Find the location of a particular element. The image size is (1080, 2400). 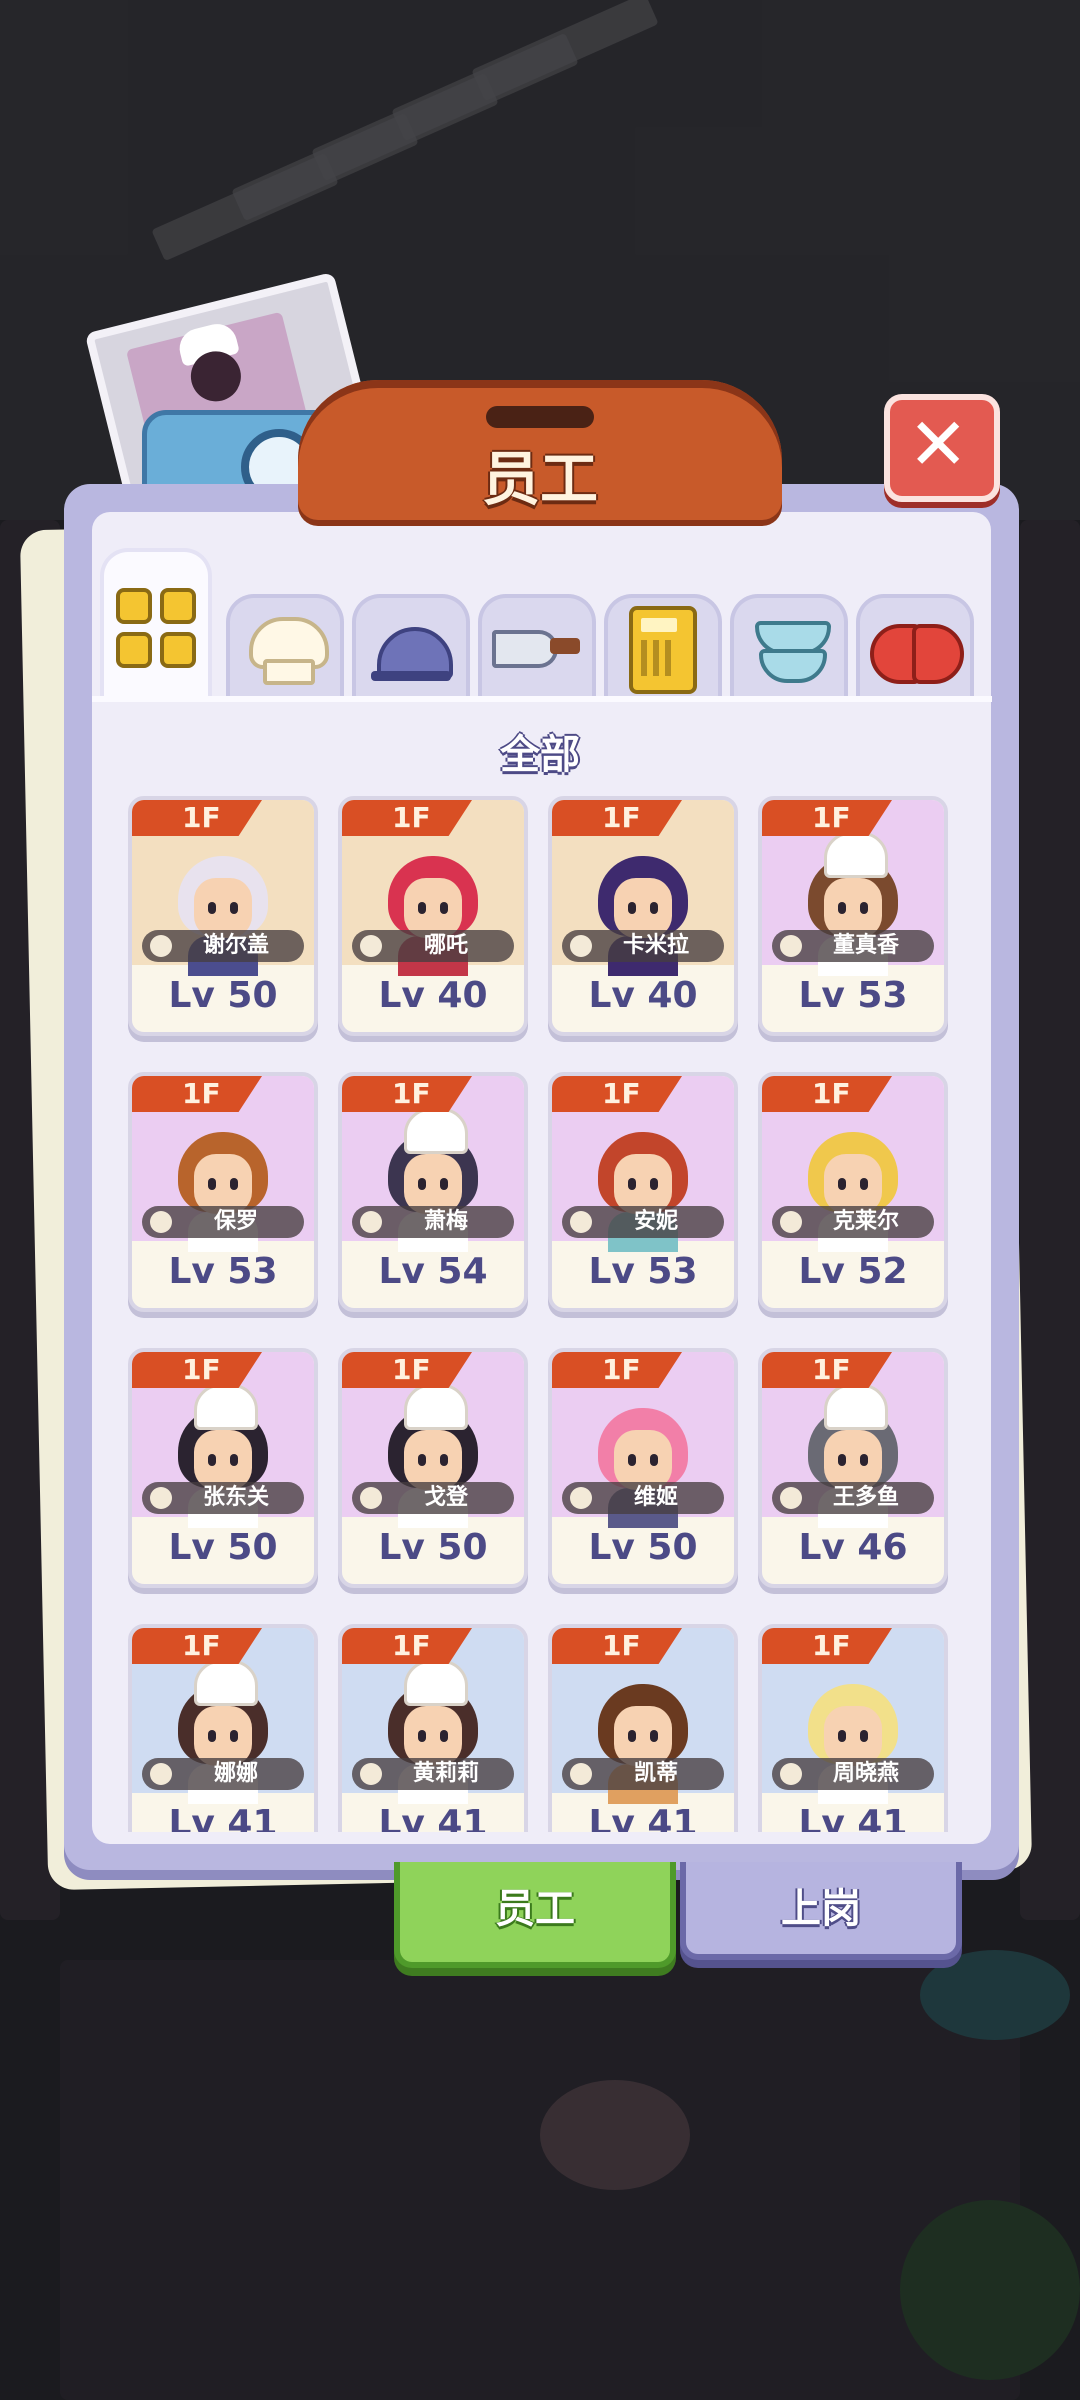

staff-name-bar: 卡米拉 is located at coordinates (643, 946).